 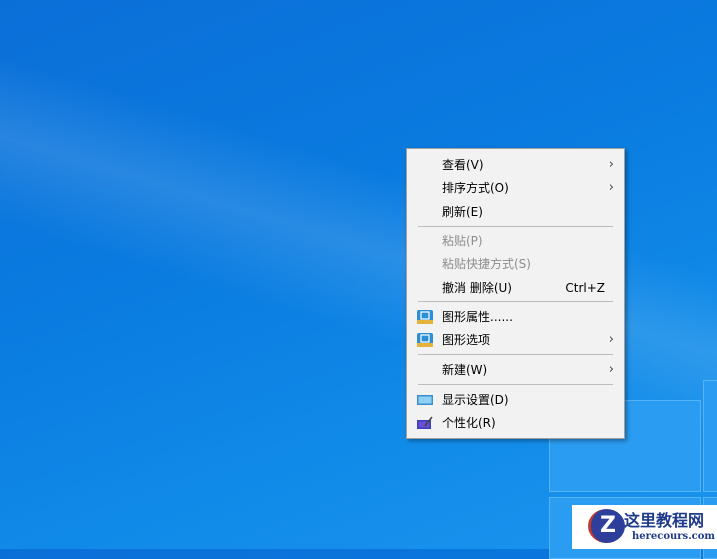 What do you see at coordinates (515, 370) in the screenshot?
I see `menu-item-new: 新建(W) ›` at bounding box center [515, 370].